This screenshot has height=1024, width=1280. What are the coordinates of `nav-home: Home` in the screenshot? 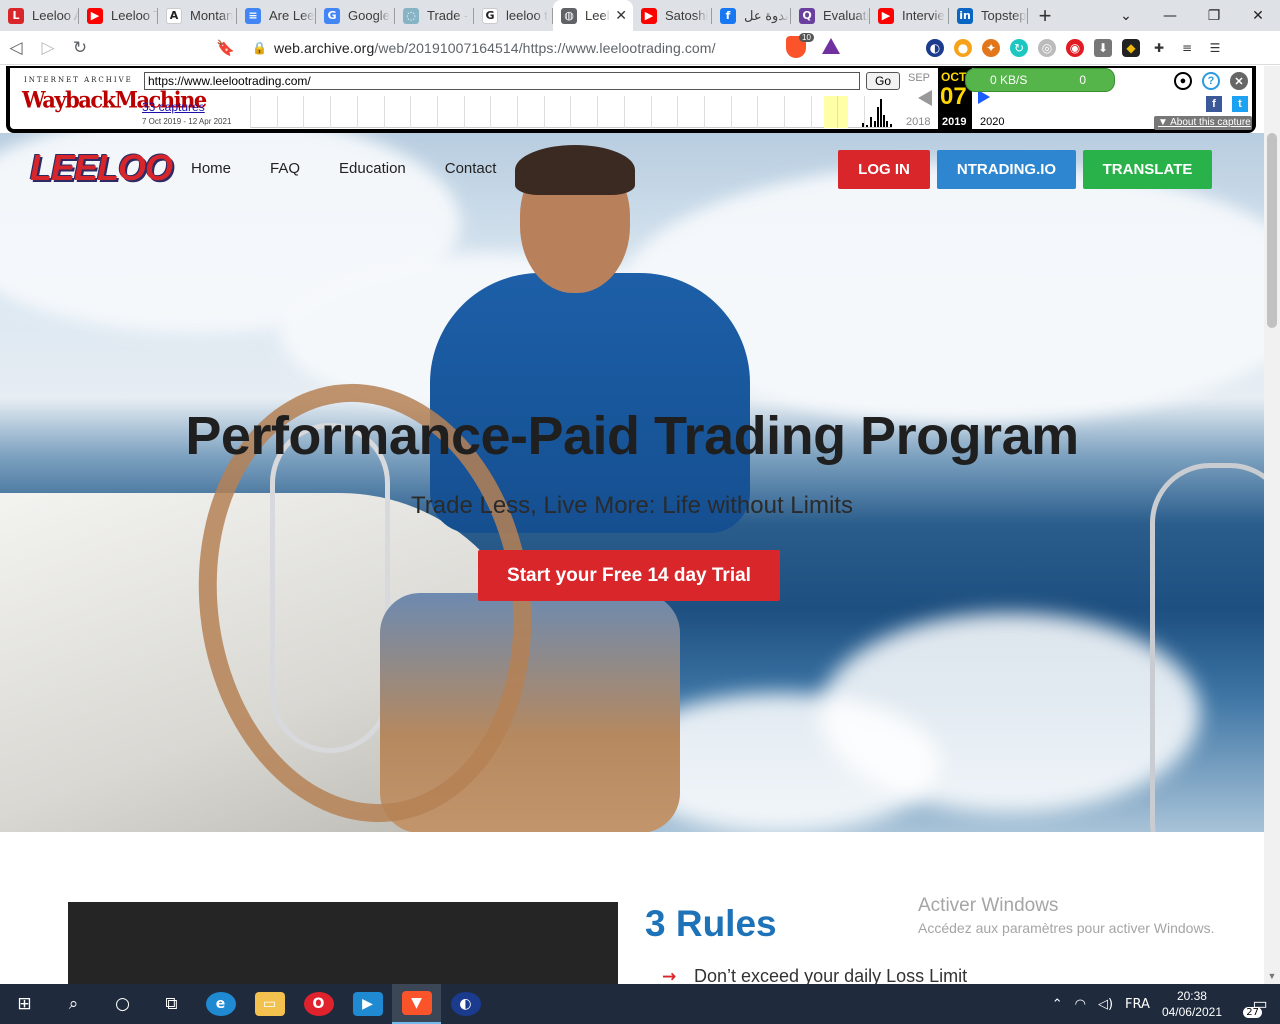 It's located at (211, 168).